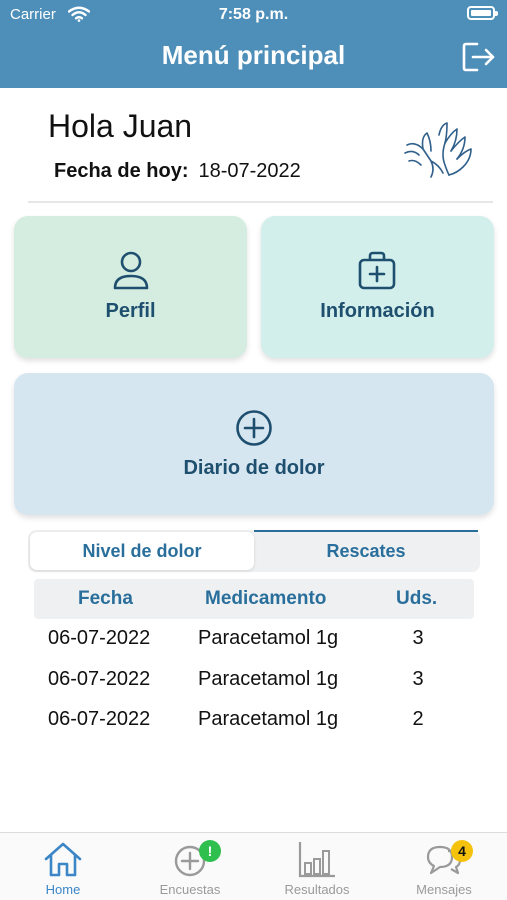 The height and width of the screenshot is (900, 507). I want to click on column-header-units: Uds., so click(417, 598).